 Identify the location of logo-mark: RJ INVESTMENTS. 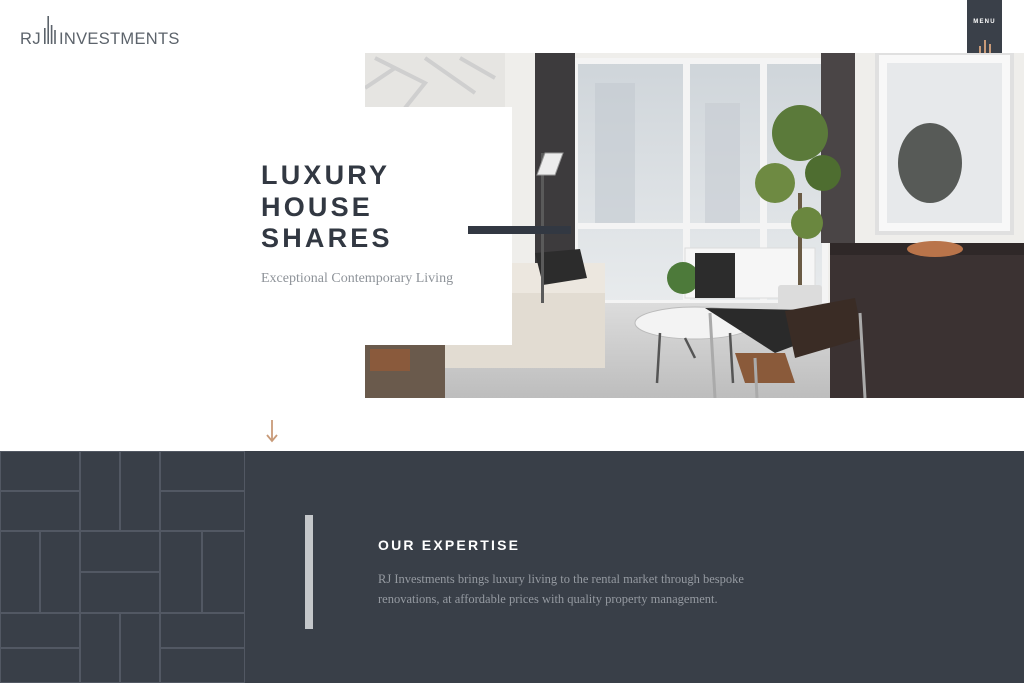
(100, 31).